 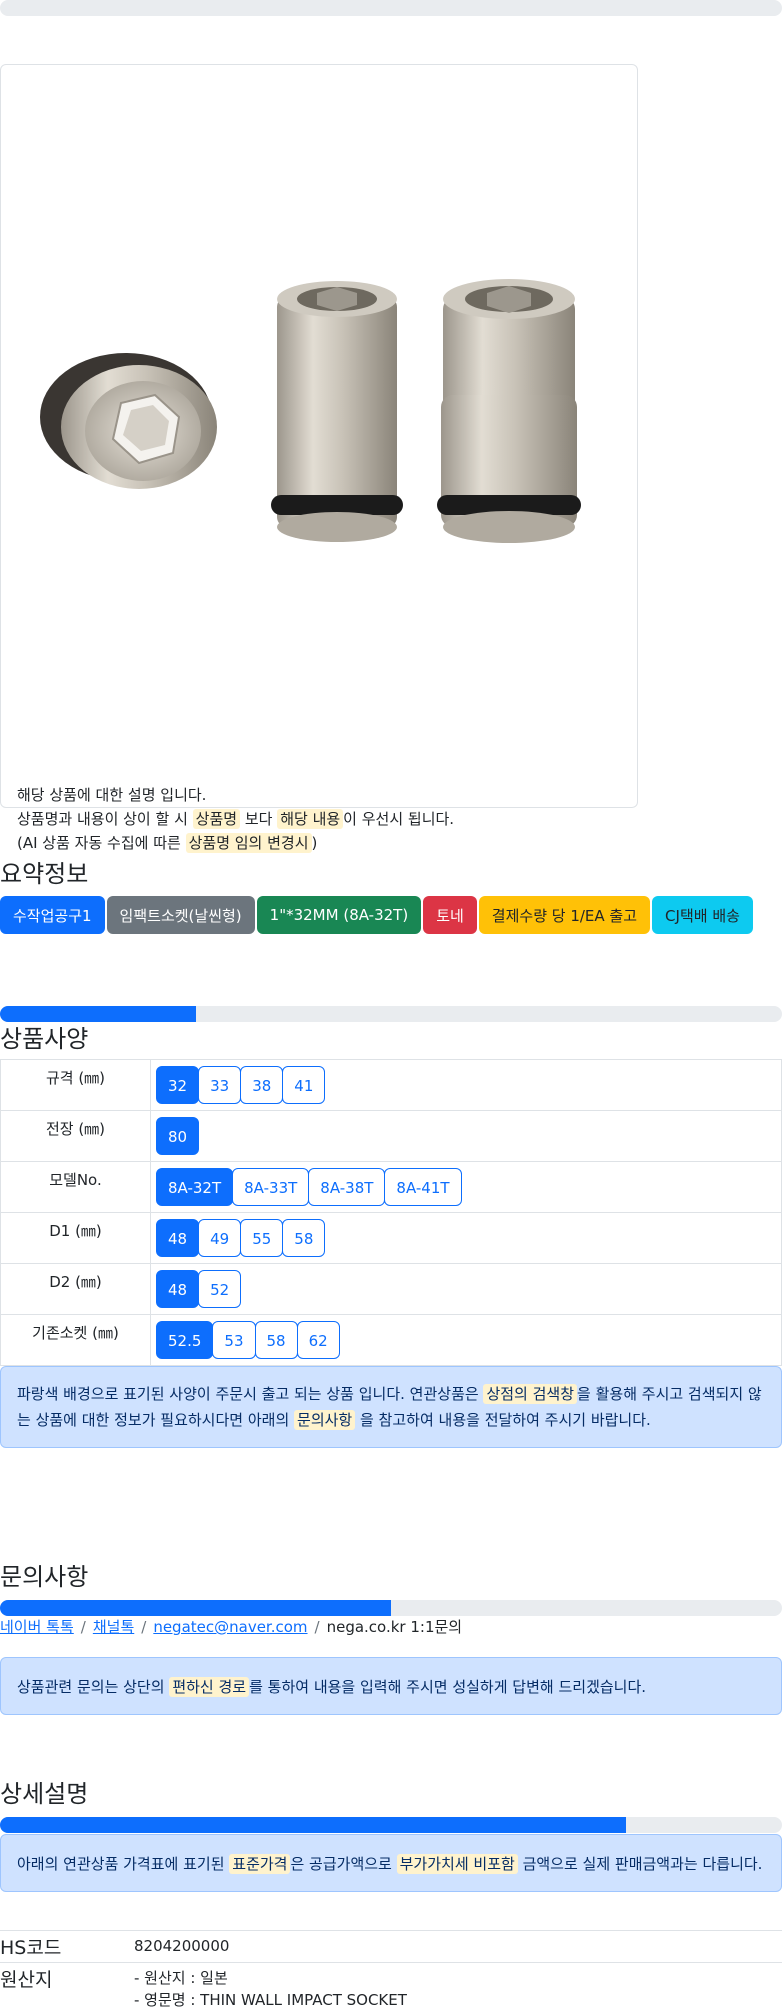 I want to click on spec-row: 전장 (㎜) 80, so click(x=391, y=1136).